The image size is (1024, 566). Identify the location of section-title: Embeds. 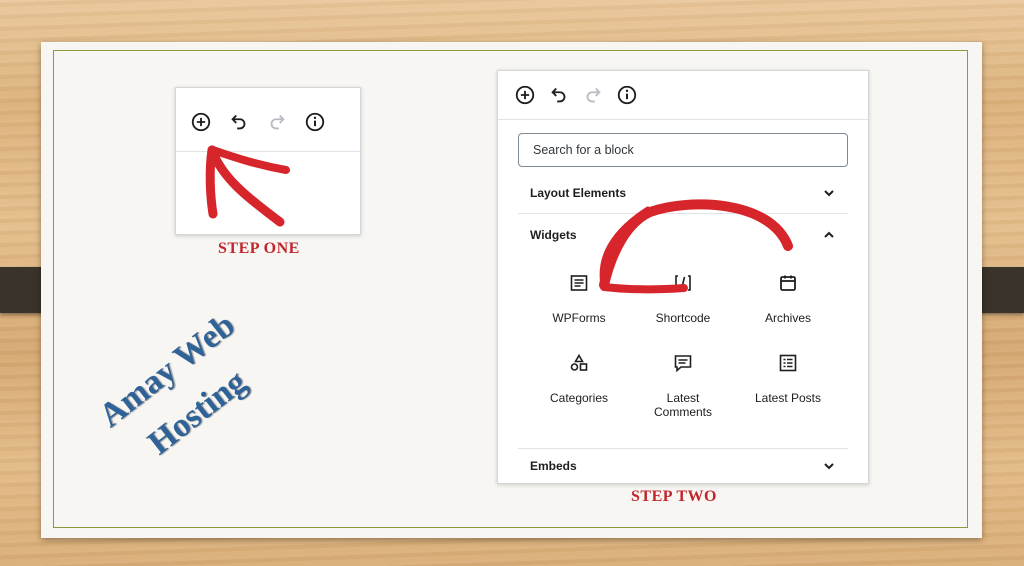
(553, 466).